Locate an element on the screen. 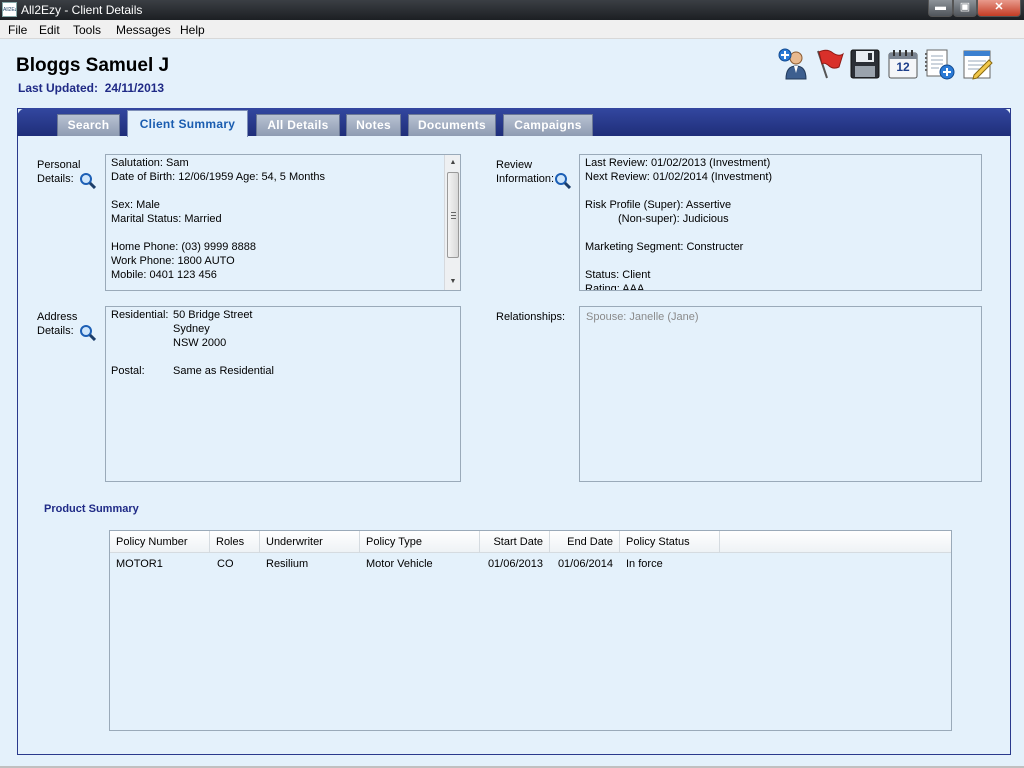 The width and height of the screenshot is (1024, 768). residential-label: Residential: is located at coordinates (140, 315).